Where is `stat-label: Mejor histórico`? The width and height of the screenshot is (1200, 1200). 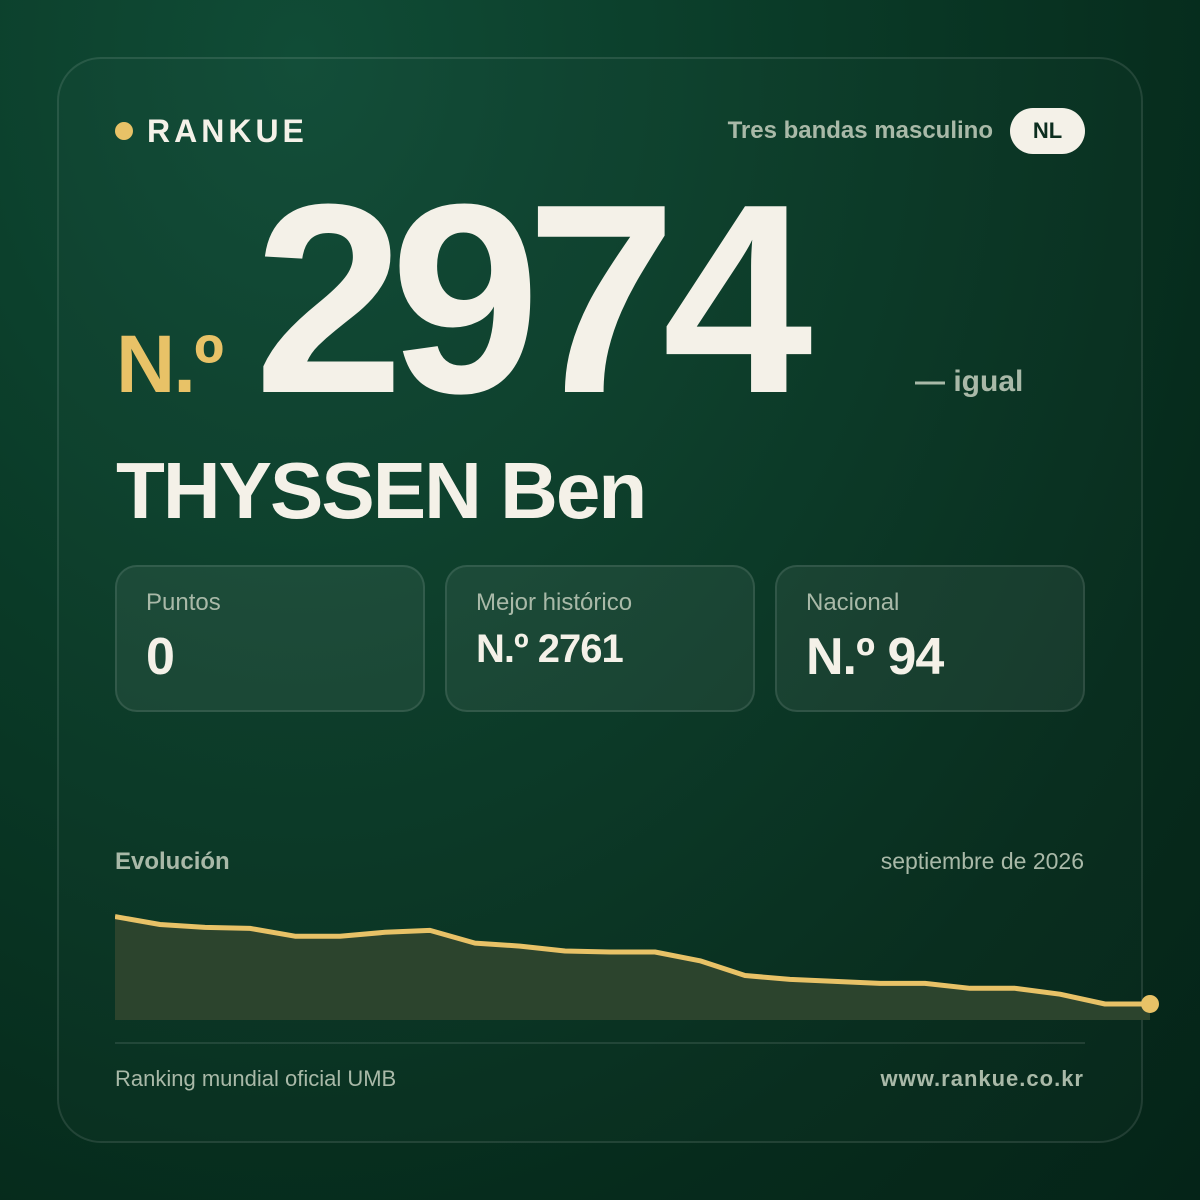 stat-label: Mejor histórico is located at coordinates (554, 602).